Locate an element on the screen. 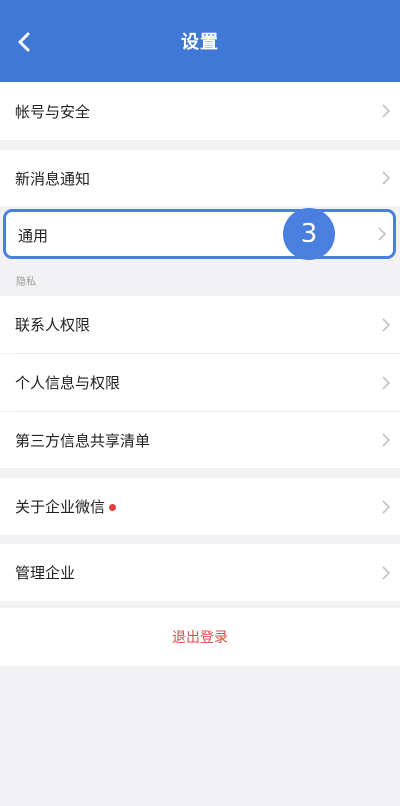  settings-row-about: 关于企业微信 is located at coordinates (200, 506).